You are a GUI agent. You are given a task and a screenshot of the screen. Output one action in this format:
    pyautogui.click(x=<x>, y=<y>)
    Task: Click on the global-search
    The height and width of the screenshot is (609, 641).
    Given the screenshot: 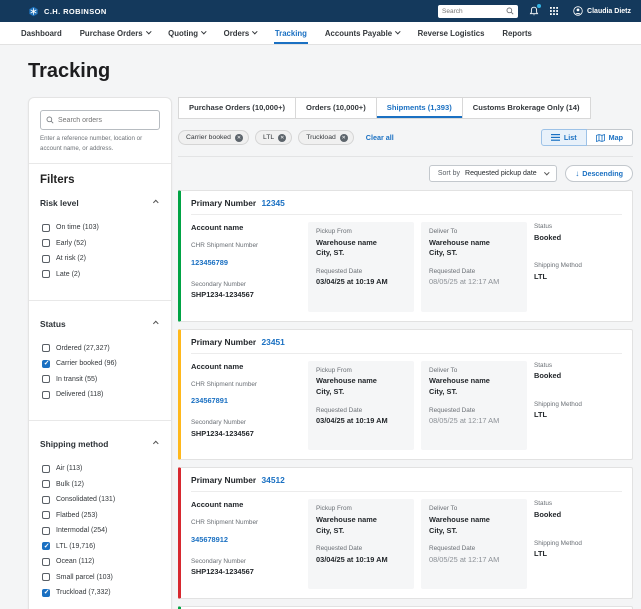 What is the action you would take?
    pyautogui.click(x=478, y=11)
    